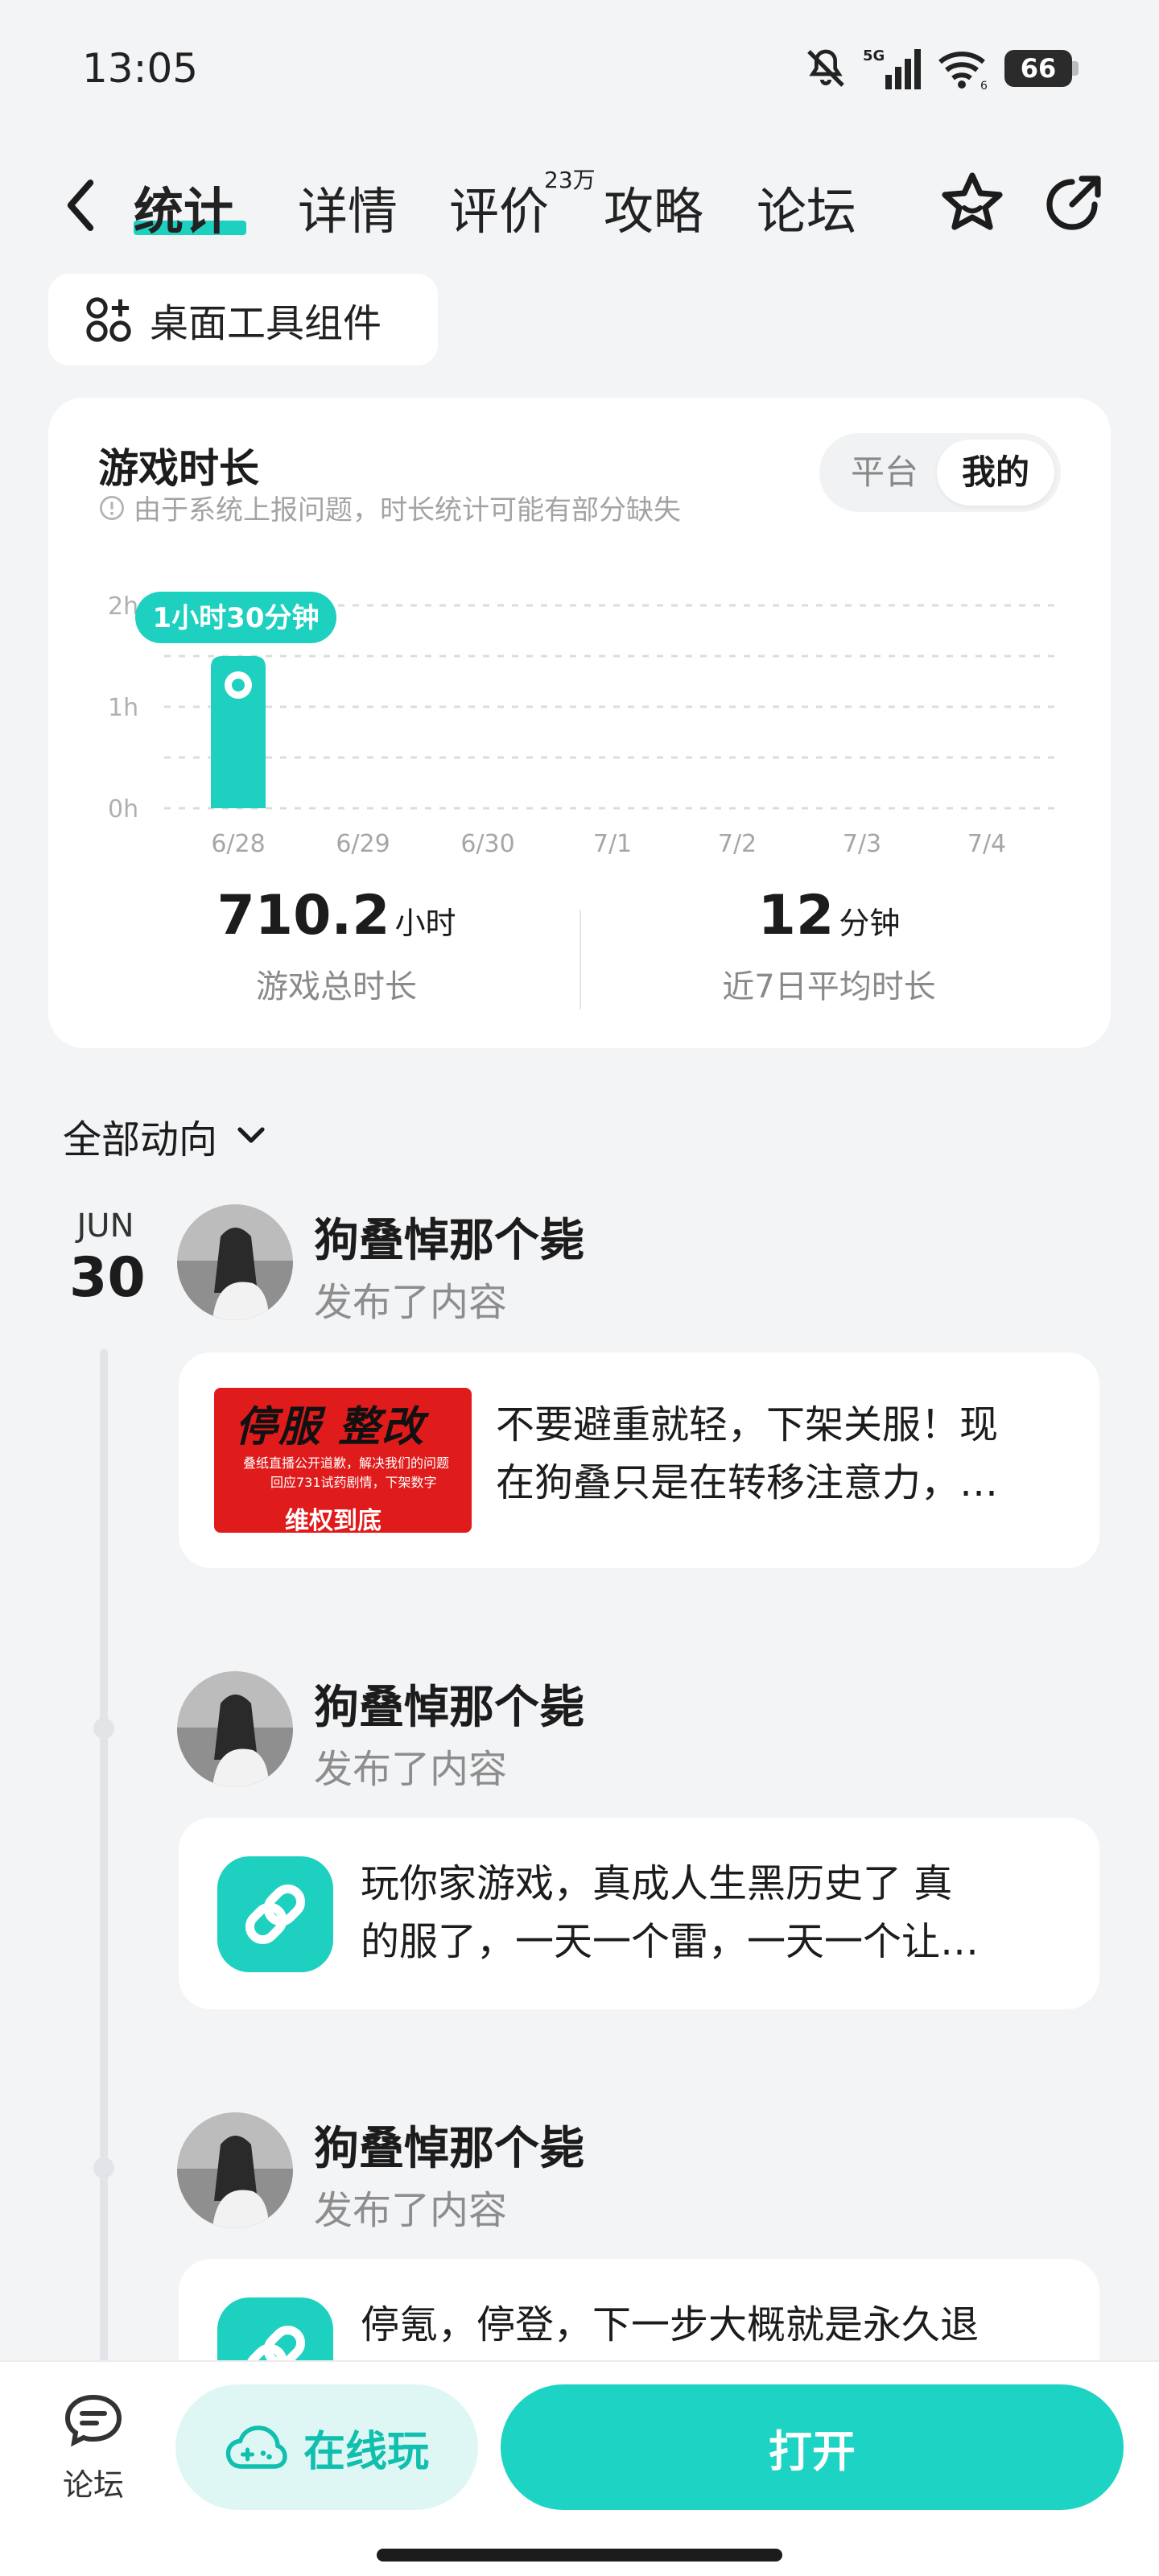  What do you see at coordinates (825, 68) in the screenshot?
I see `mute-bell-icon` at bounding box center [825, 68].